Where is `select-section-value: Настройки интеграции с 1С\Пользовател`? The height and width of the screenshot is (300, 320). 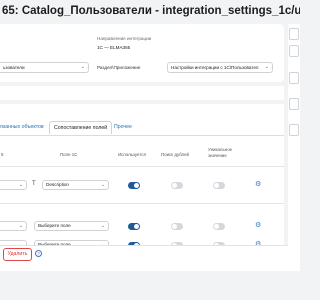
select-section-value: Настройки интеграции с 1С\Пользовател is located at coordinates (215, 67).